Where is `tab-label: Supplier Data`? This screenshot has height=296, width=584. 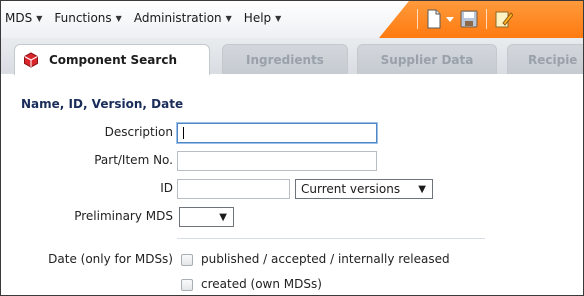
tab-label: Supplier Data is located at coordinates (427, 59).